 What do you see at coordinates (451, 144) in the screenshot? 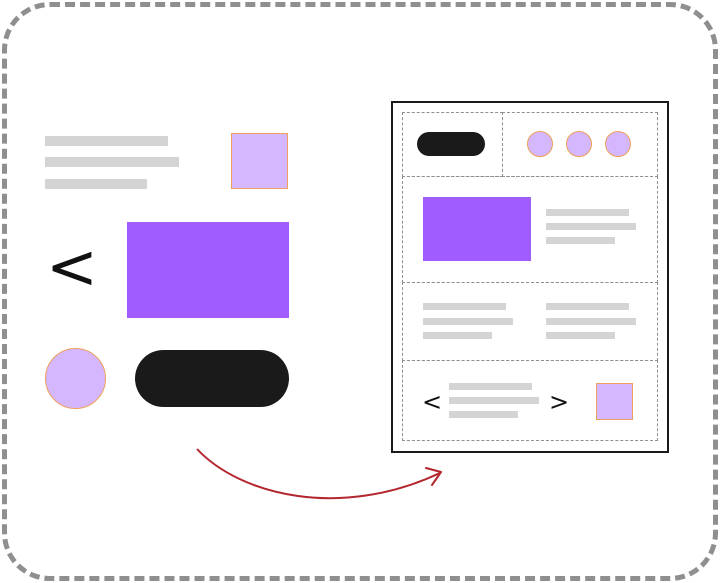
I see `logo-button-placeholder` at bounding box center [451, 144].